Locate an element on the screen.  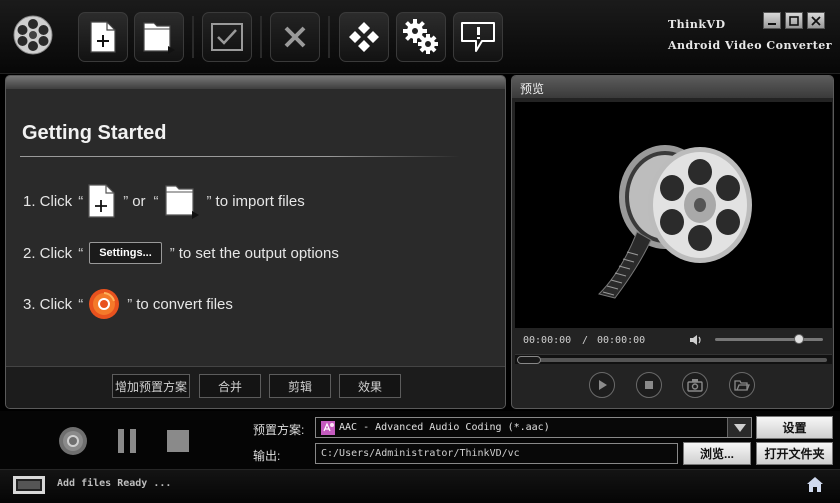
diamond-grid-icon is located at coordinates (364, 37).